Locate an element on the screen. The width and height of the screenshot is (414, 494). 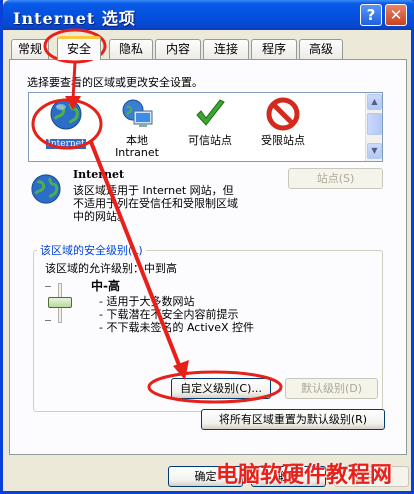
watermark-text: 电脑软硬件教程网 is located at coordinates (304, 475).